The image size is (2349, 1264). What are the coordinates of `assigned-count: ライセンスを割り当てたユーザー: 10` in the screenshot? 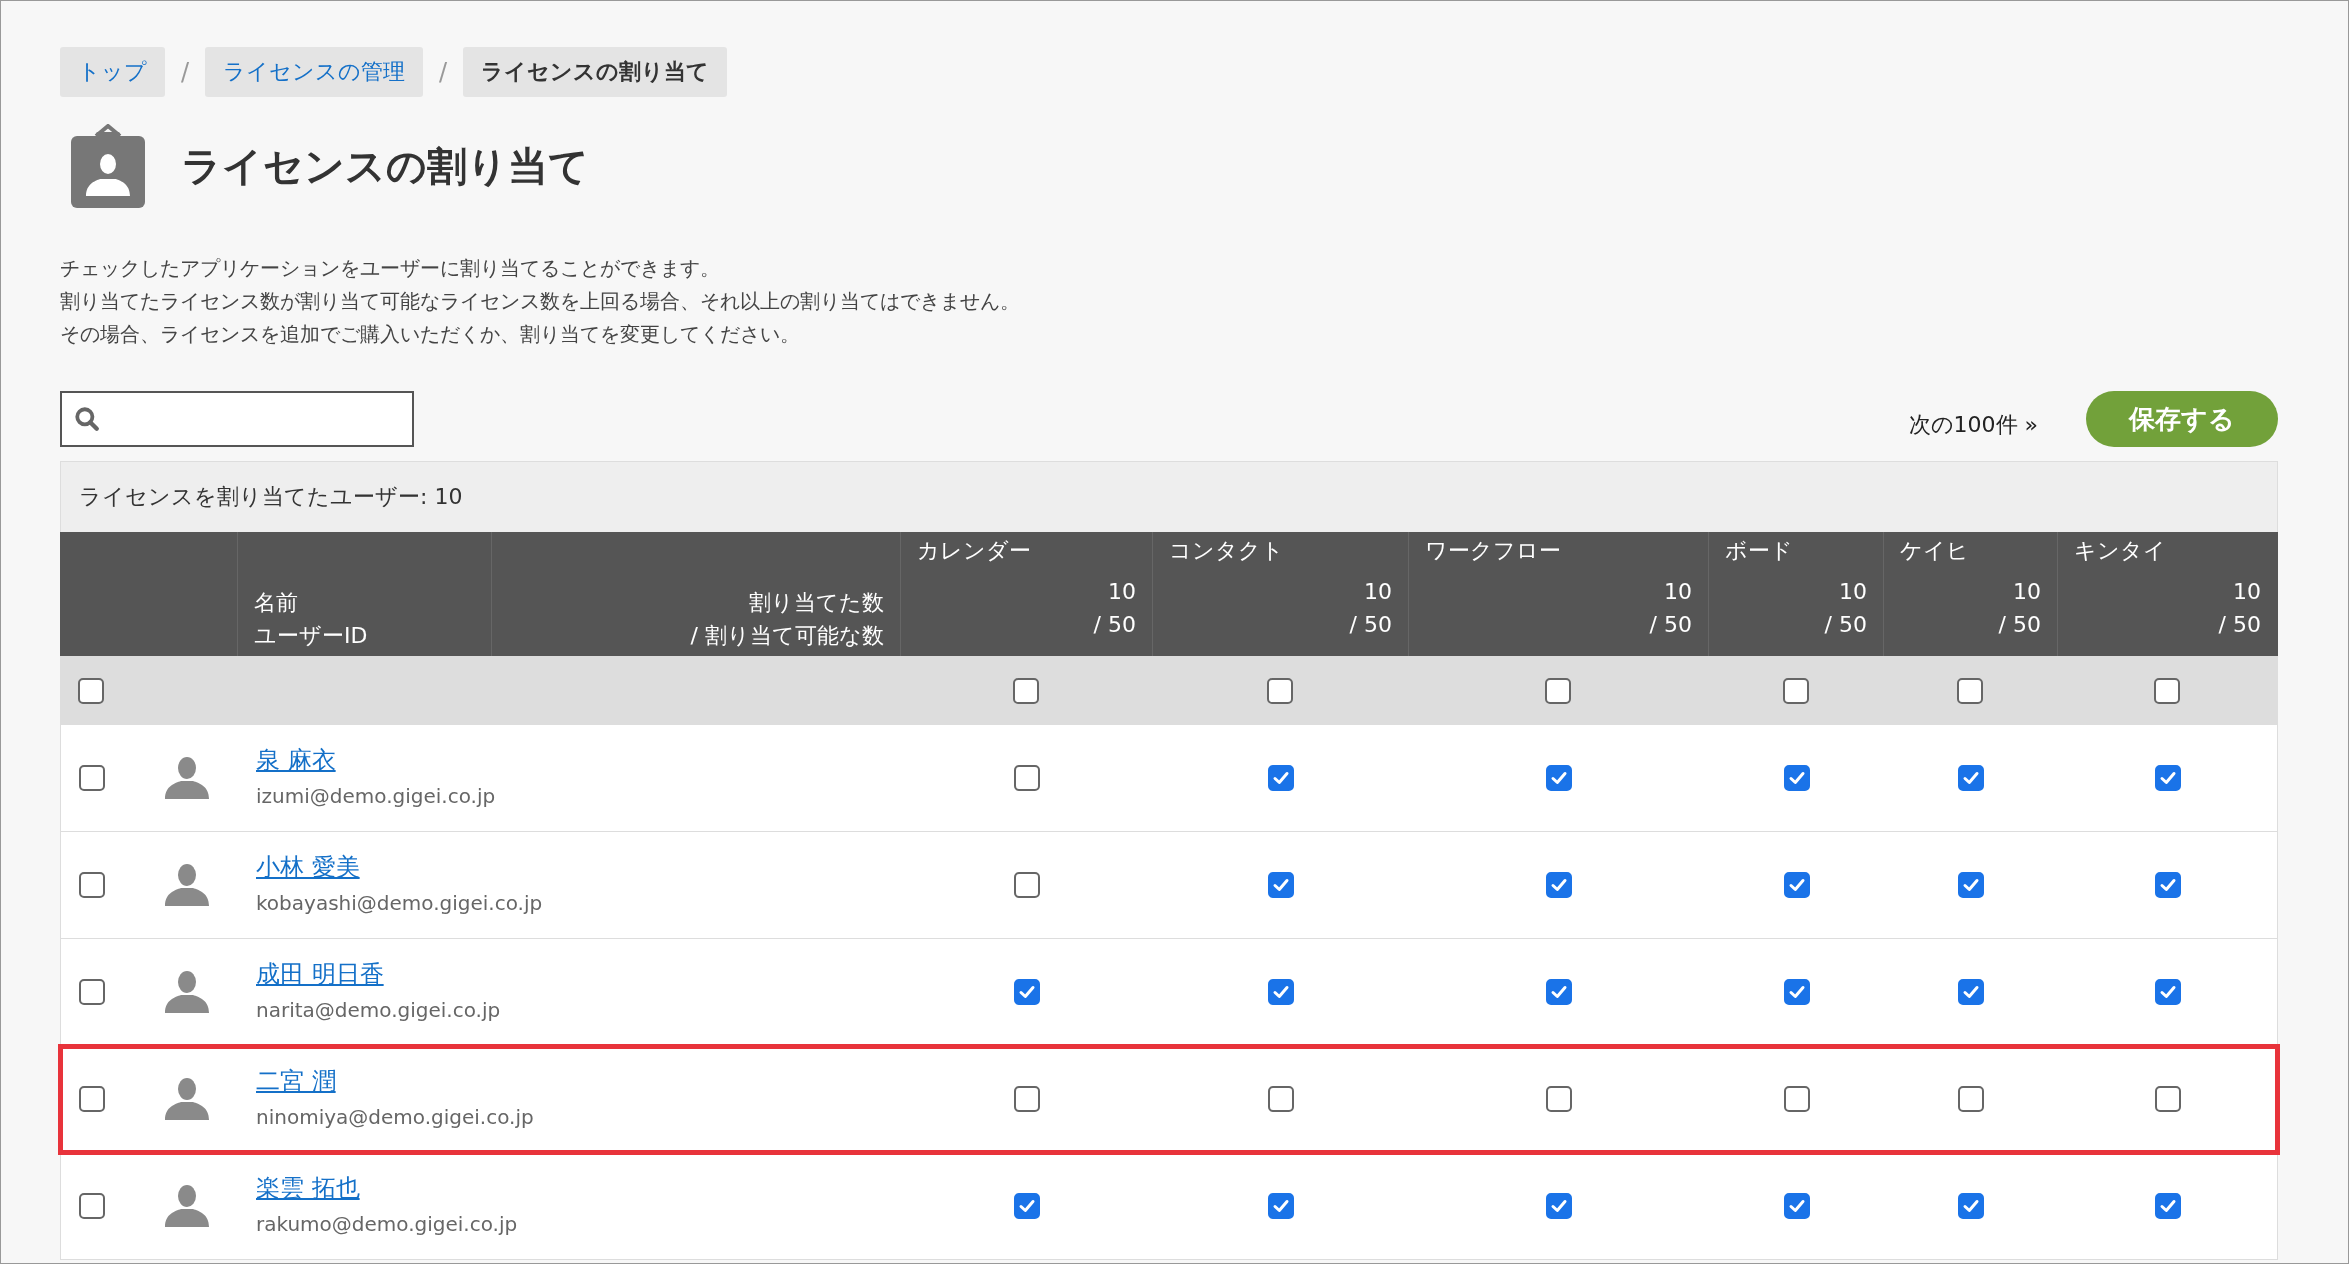 It's located at (271, 497).